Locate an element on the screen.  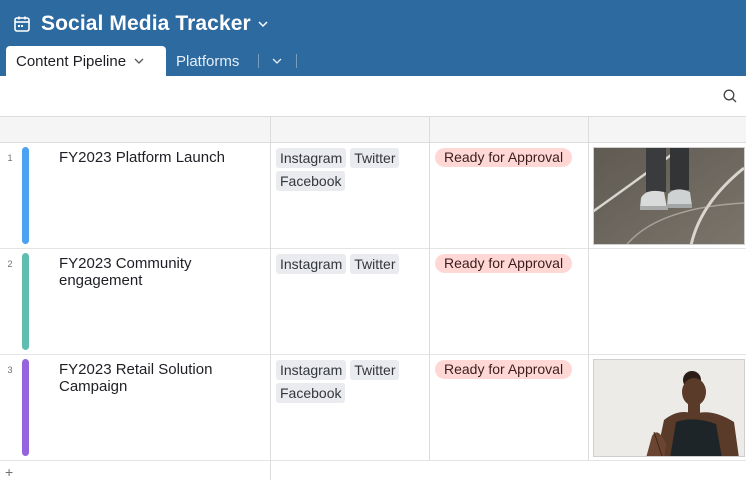
title-row: Social Media Tracker is located at coordinates (141, 24).